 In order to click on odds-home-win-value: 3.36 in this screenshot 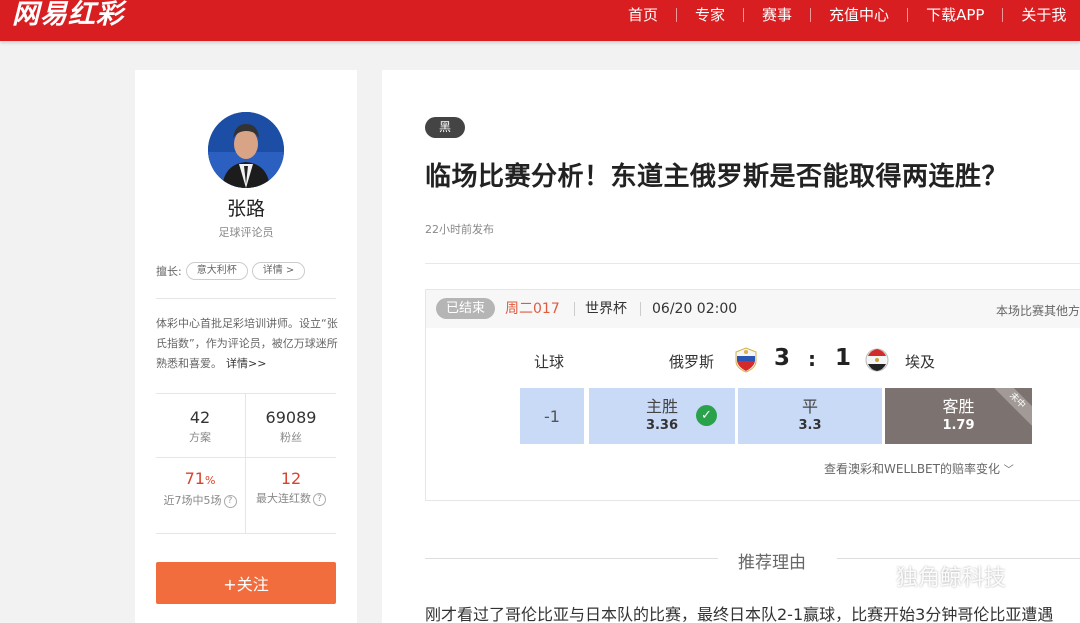, I will do `click(662, 425)`.